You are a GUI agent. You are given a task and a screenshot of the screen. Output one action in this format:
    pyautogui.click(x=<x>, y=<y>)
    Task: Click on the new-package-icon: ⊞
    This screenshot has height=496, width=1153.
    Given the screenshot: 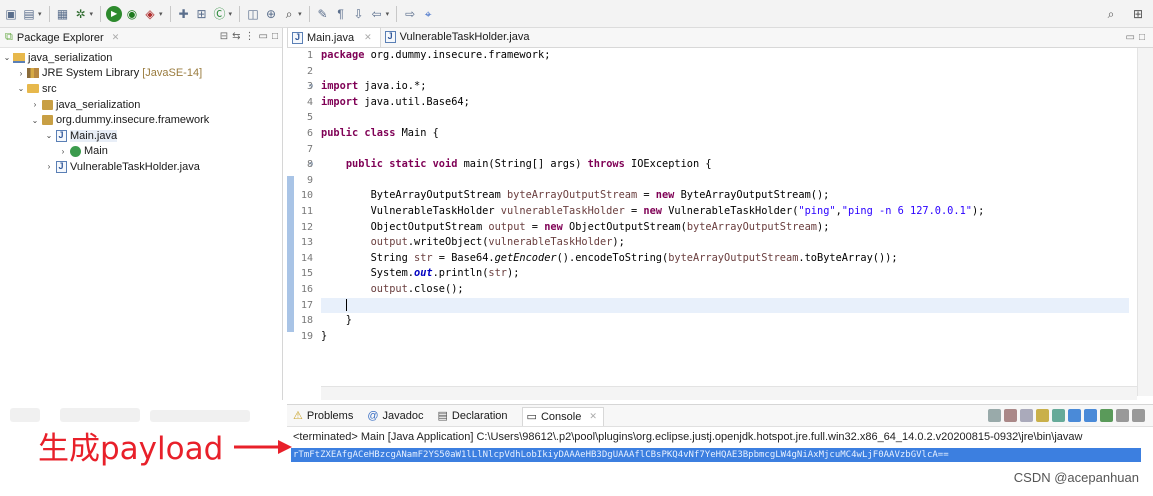 What is the action you would take?
    pyautogui.click(x=202, y=14)
    